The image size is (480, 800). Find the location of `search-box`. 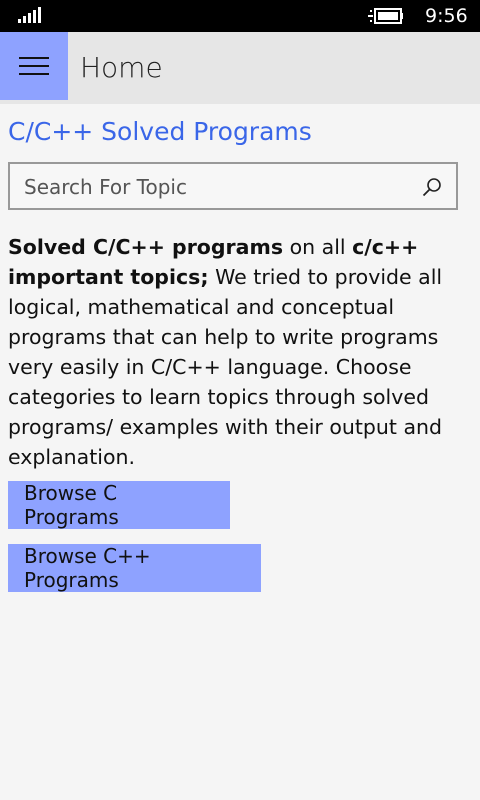

search-box is located at coordinates (233, 186).